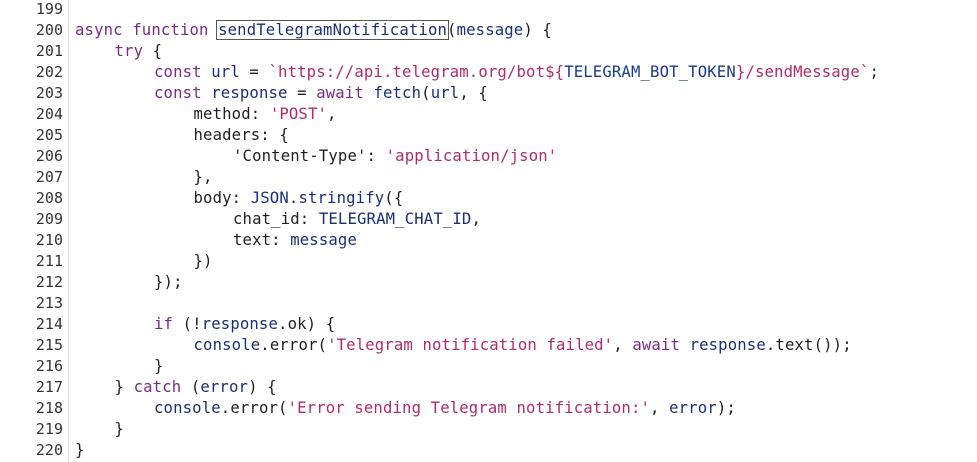 The image size is (977, 462). What do you see at coordinates (416, 72) in the screenshot?
I see `code-token: `https://api.telegram.org/bot${` at bounding box center [416, 72].